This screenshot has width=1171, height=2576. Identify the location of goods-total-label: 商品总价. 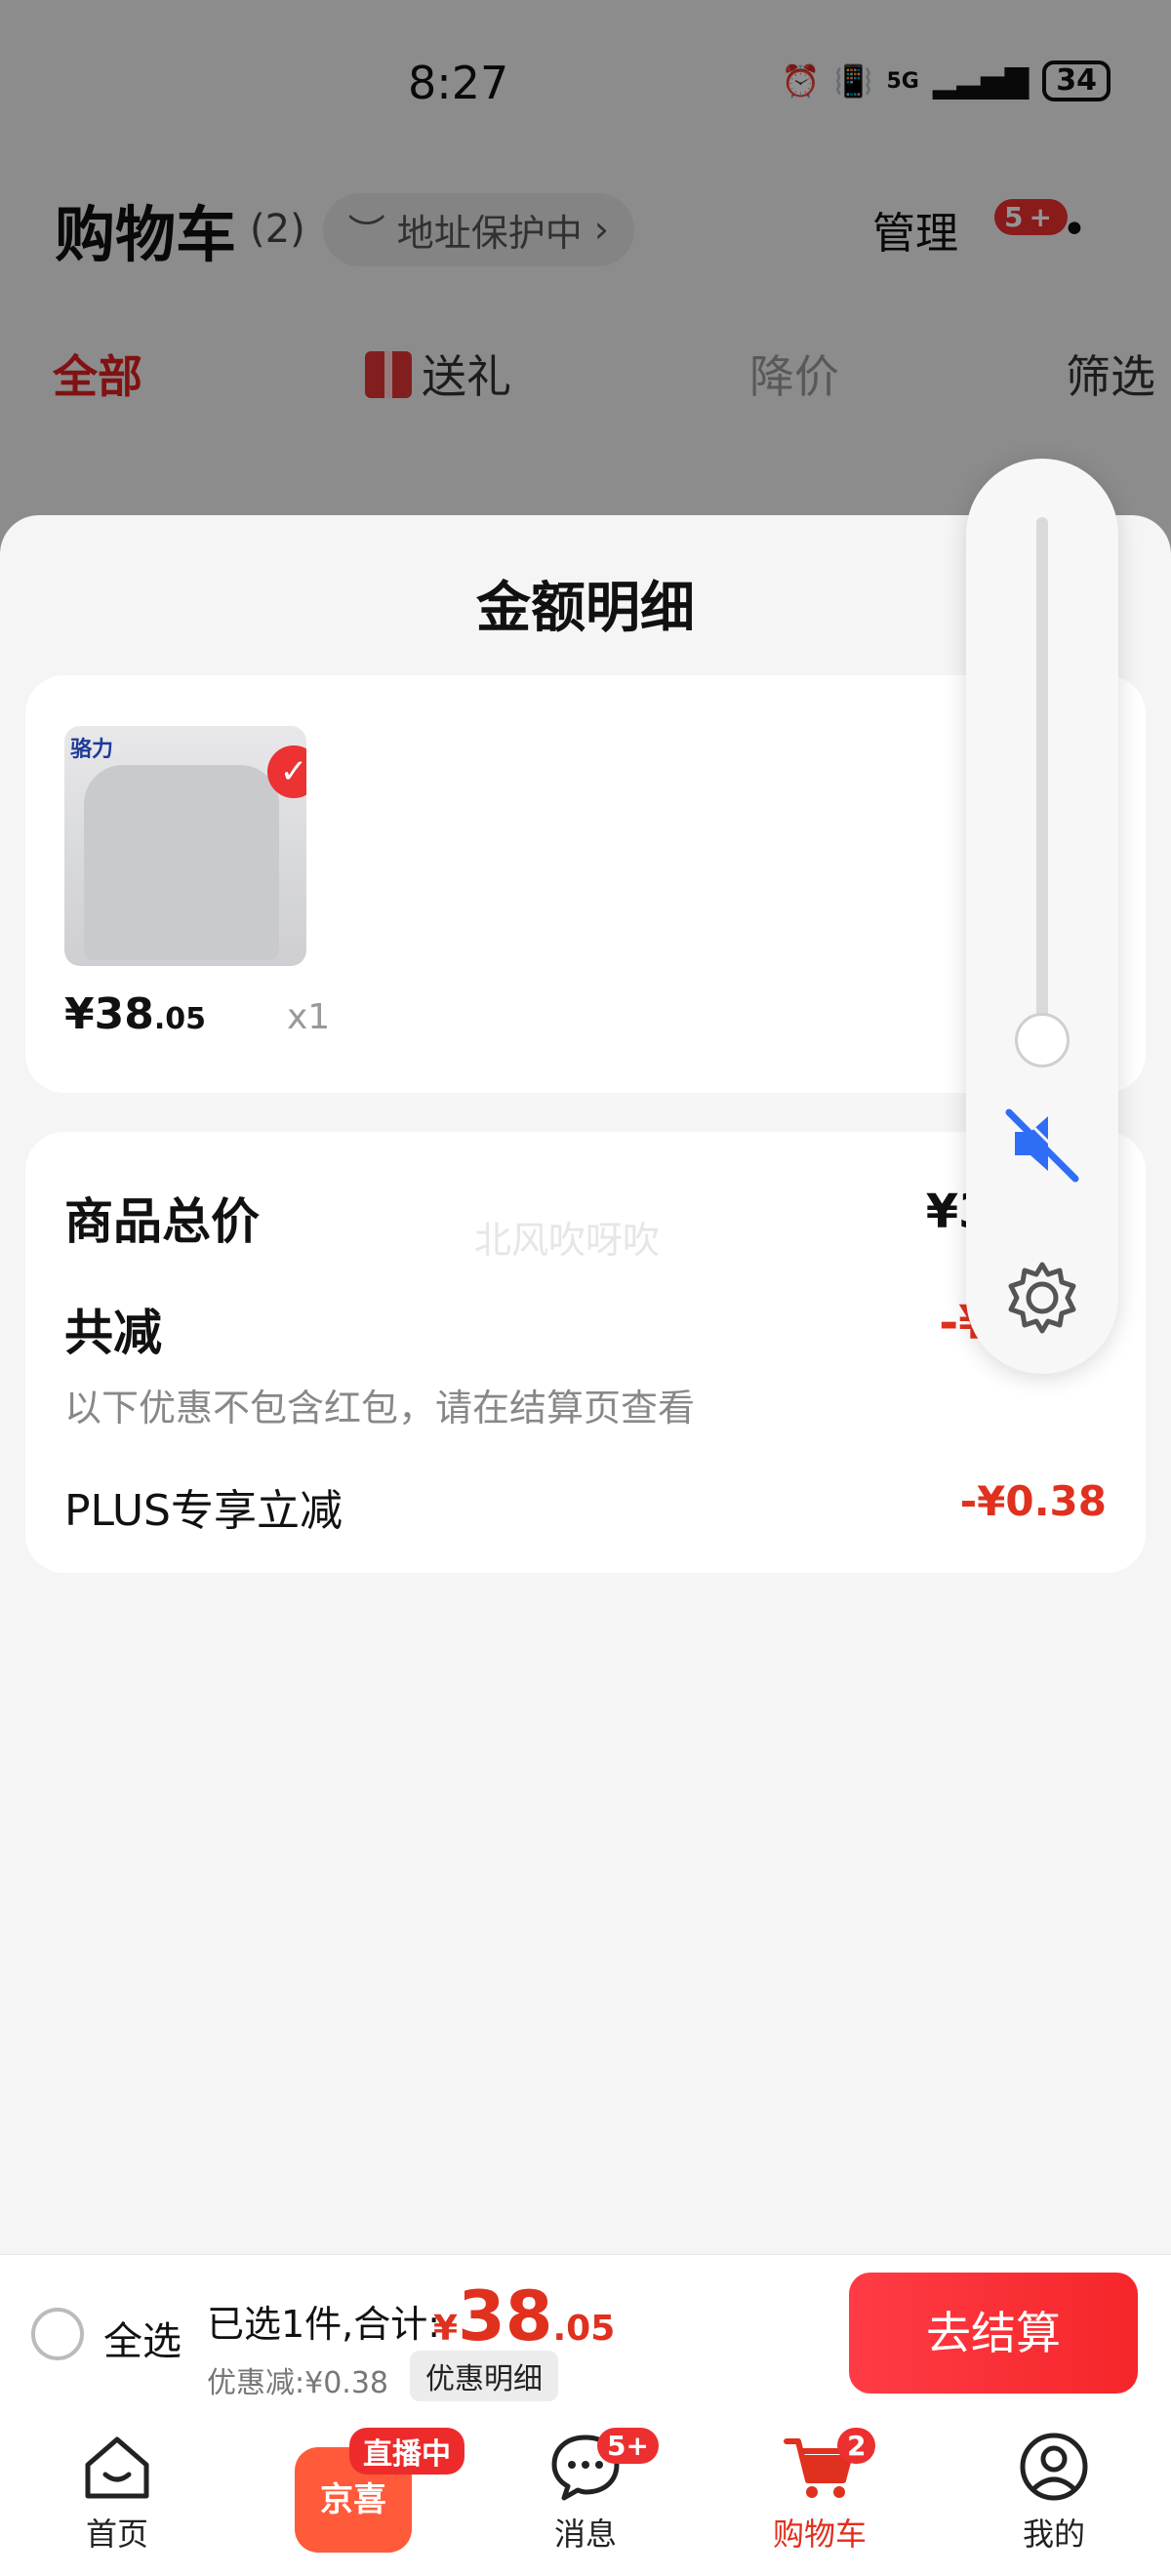
(162, 1221).